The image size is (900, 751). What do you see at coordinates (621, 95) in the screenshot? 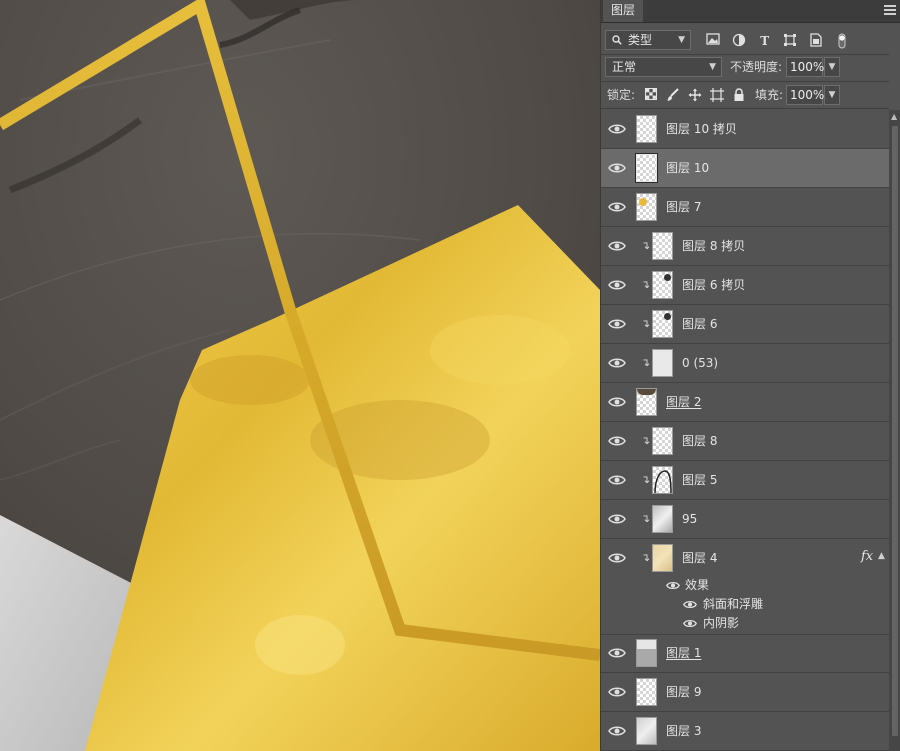
I see `lock-label: 锁定:` at bounding box center [621, 95].